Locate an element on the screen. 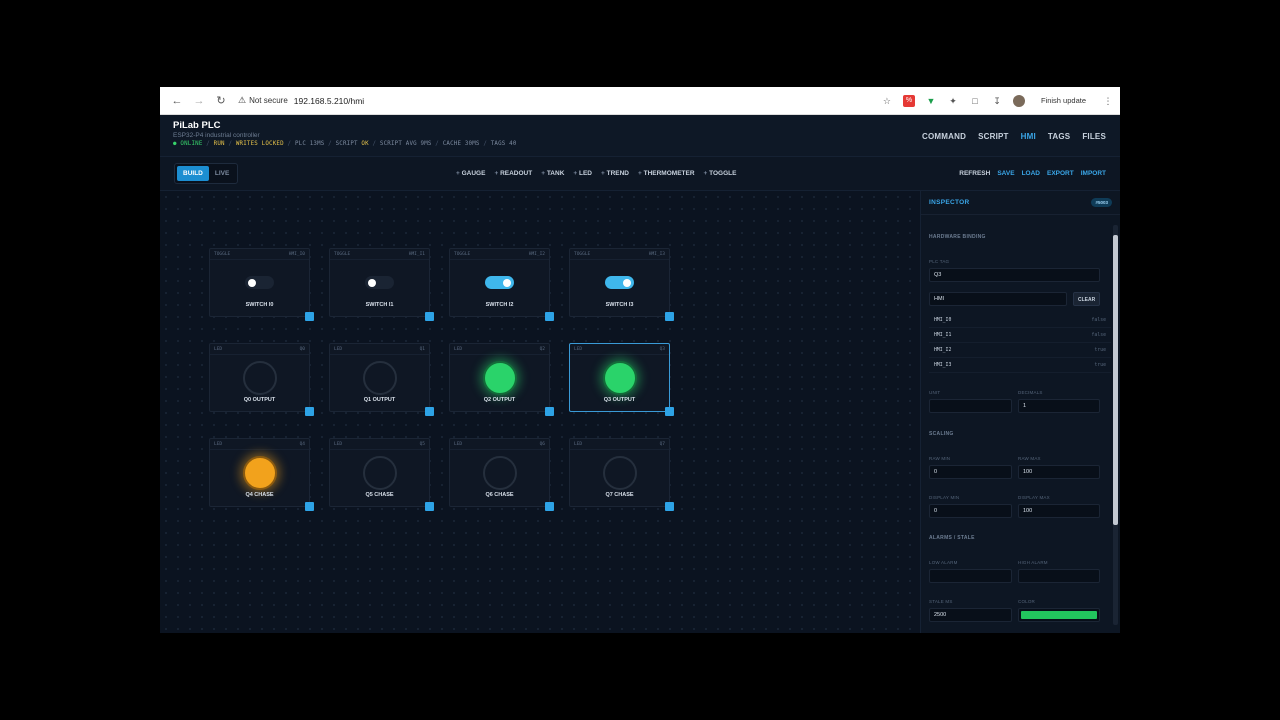  toggle-tile: TOGGLE HMI_I3 SWITCH I3 is located at coordinates (621, 284).